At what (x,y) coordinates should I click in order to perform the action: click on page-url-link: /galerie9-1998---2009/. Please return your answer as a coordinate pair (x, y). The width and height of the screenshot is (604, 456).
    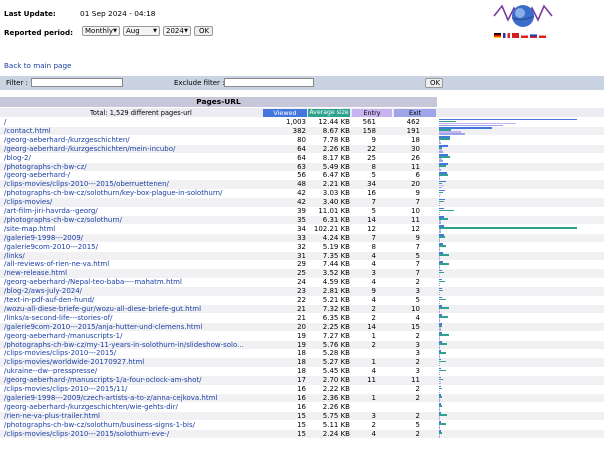
    Looking at the image, I should click on (130, 238).